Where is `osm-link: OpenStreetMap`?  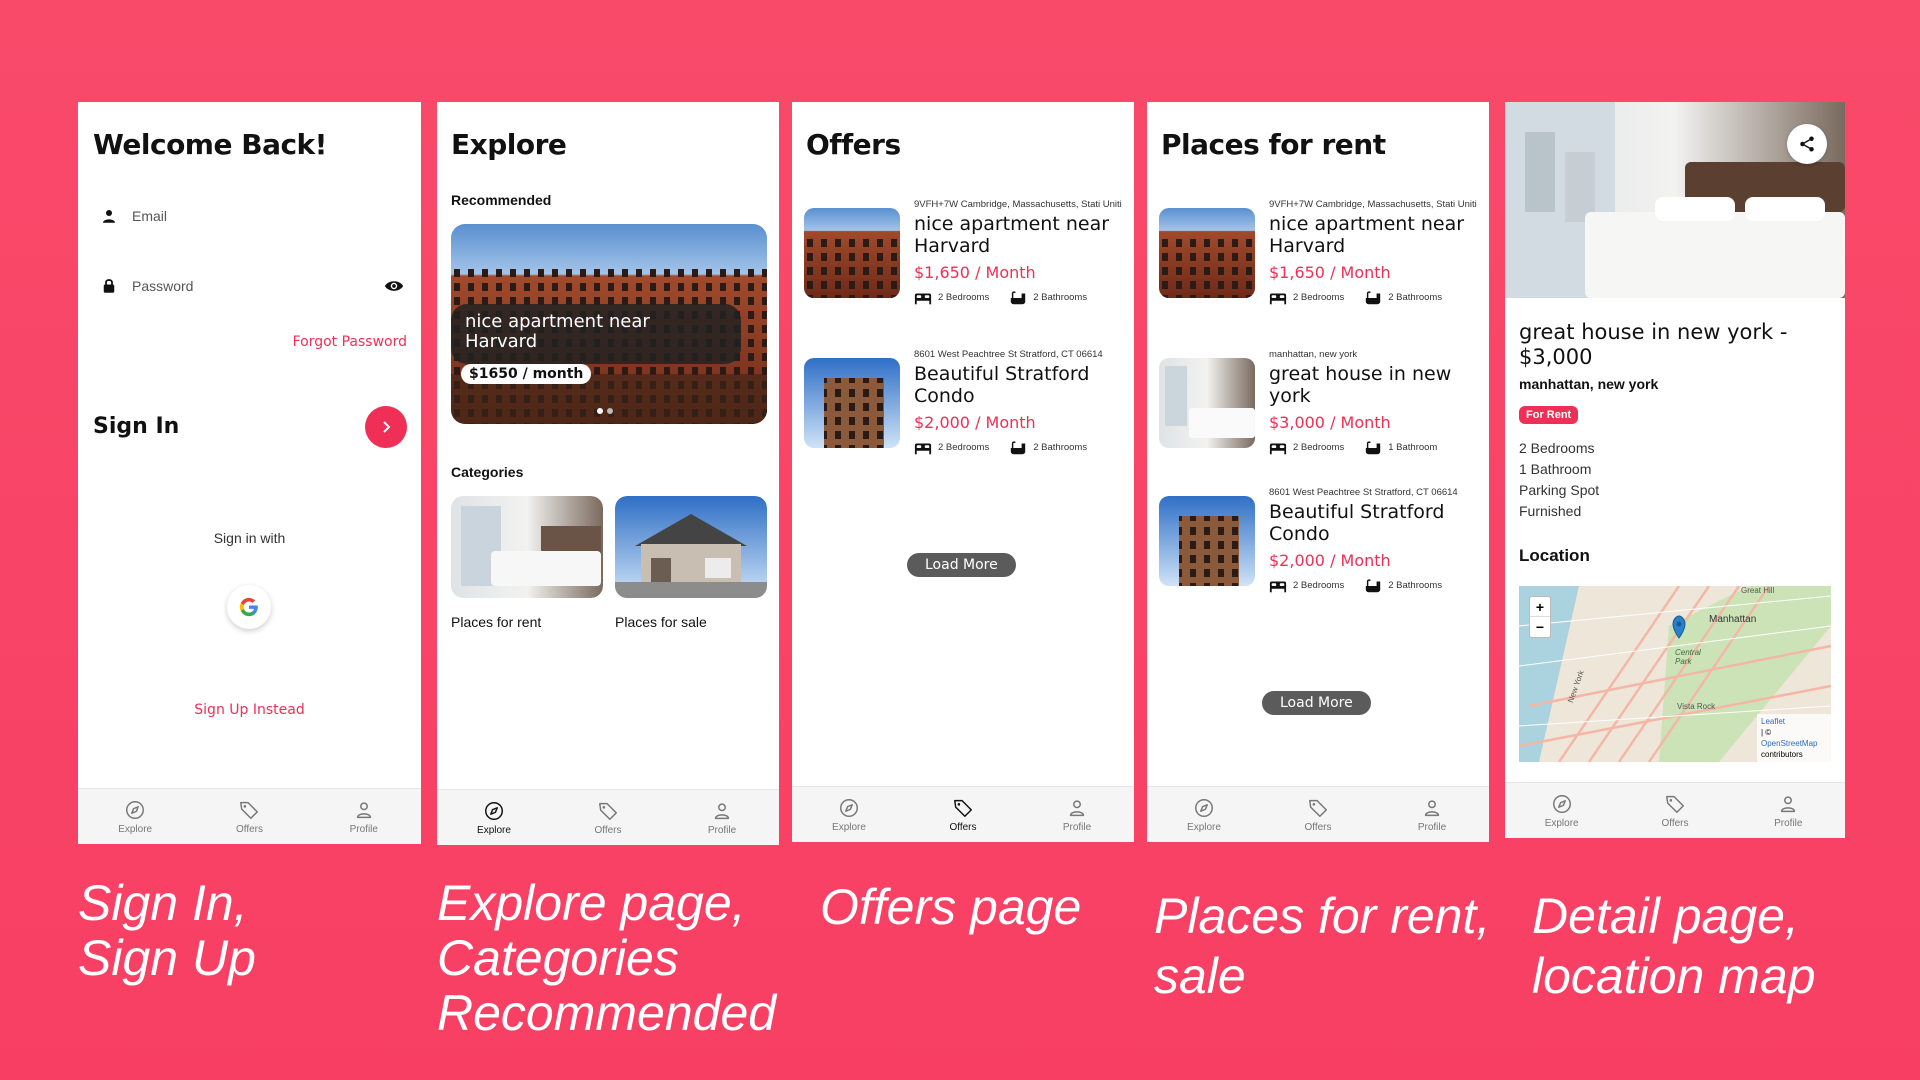 osm-link: OpenStreetMap is located at coordinates (1794, 743).